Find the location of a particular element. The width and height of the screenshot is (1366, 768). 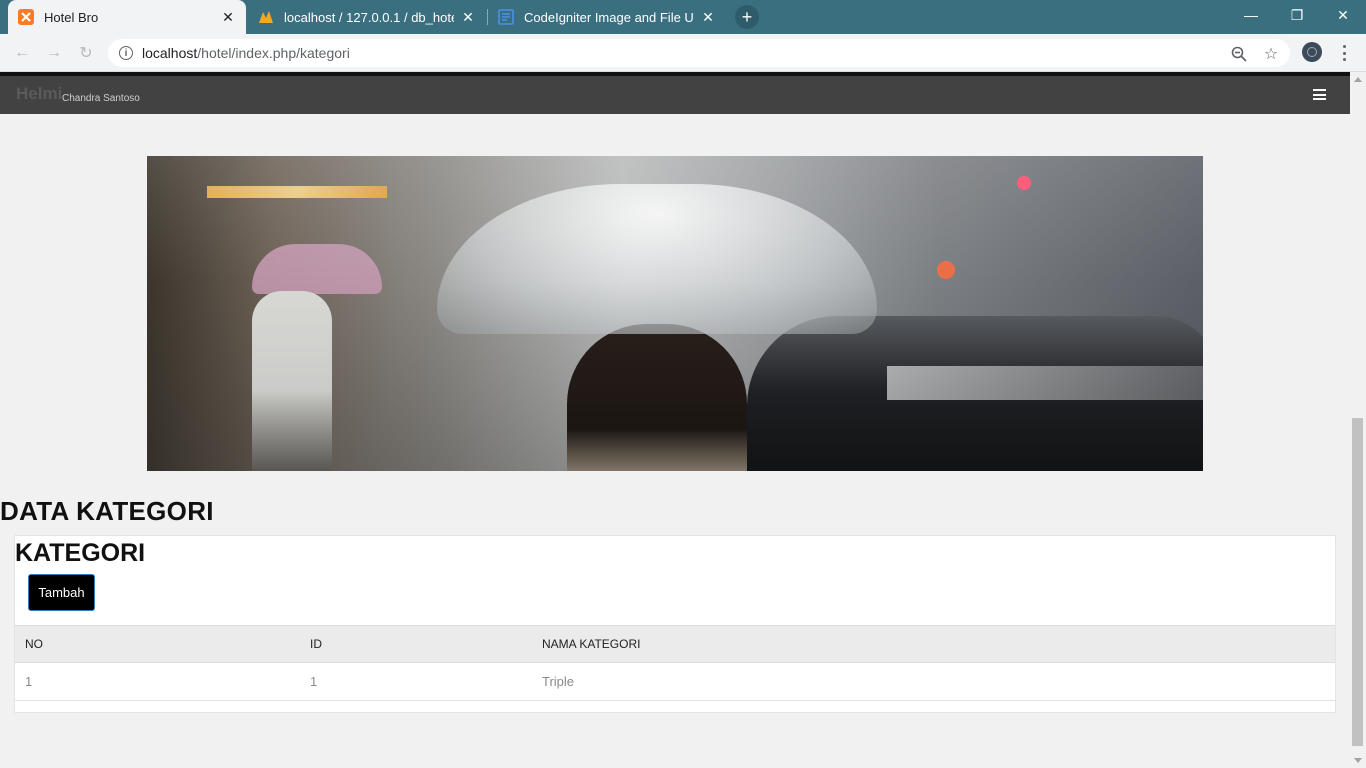

scrollbar-thumb is located at coordinates (1357, 582).